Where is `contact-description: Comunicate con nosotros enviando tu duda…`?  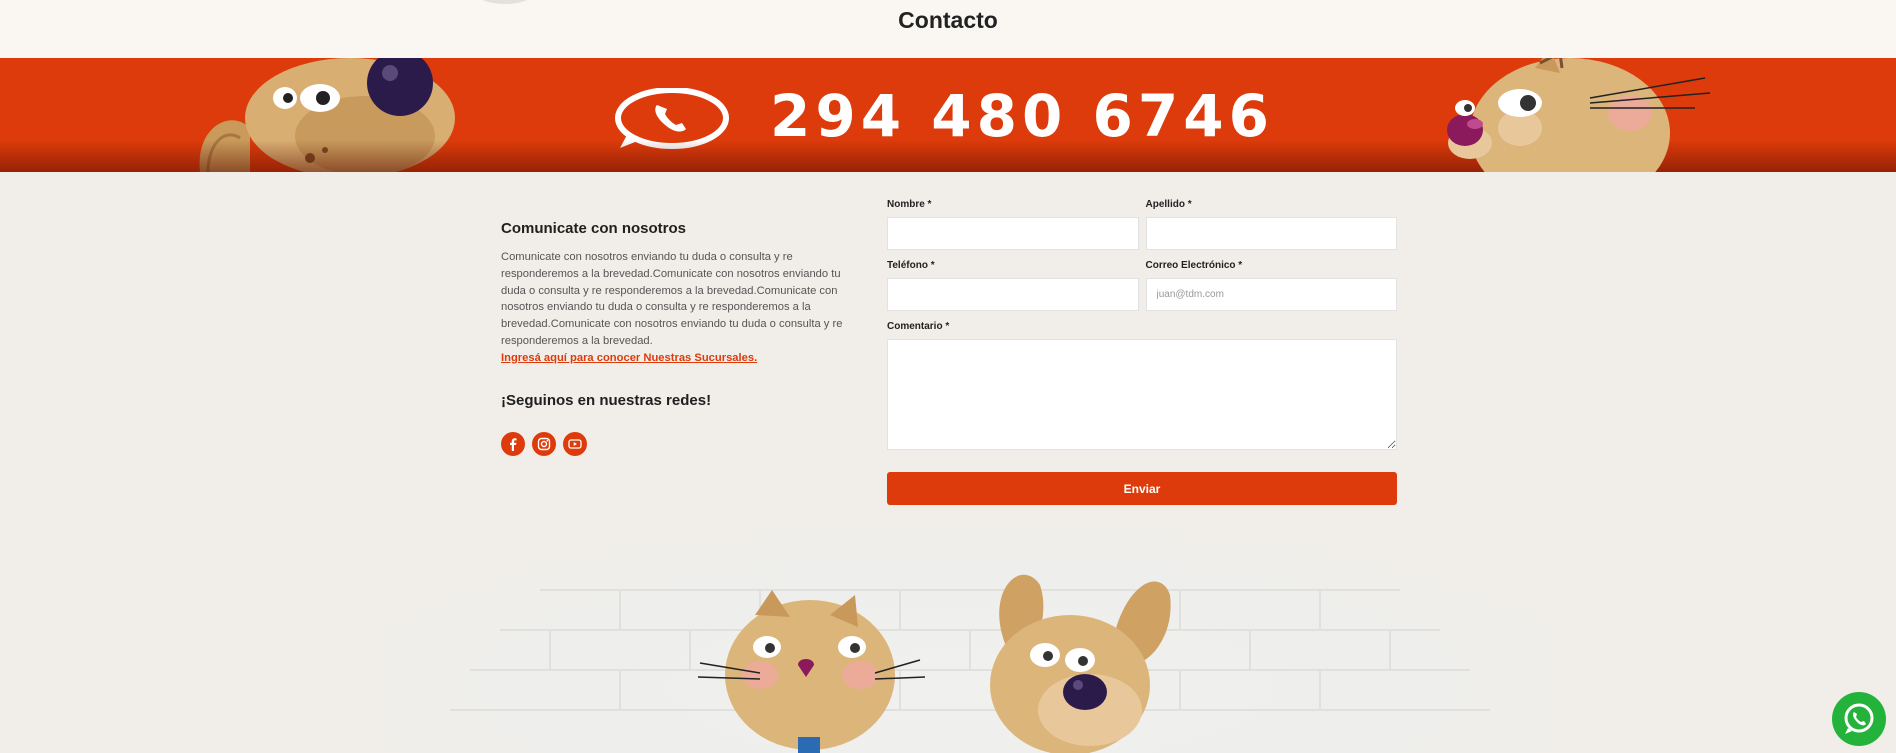
contact-description: Comunicate con nosotros enviando tu duda… is located at coordinates (672, 299).